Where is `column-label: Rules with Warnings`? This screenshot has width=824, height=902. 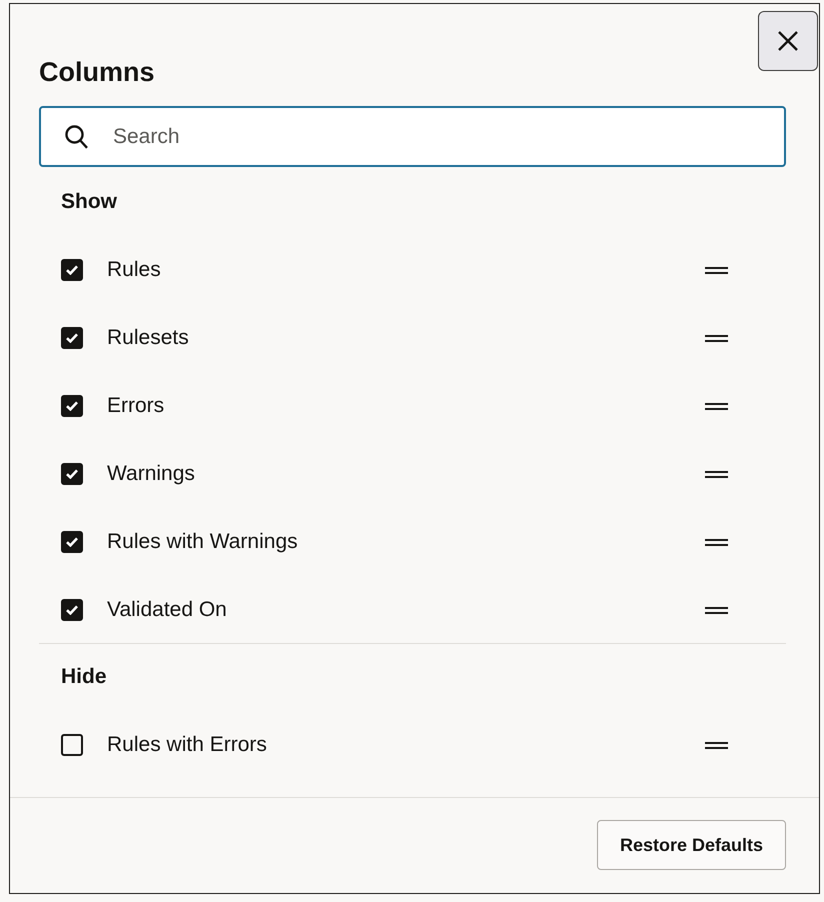 column-label: Rules with Warnings is located at coordinates (202, 542).